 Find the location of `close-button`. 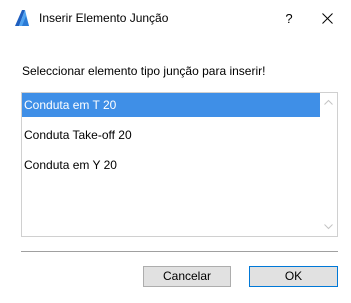

close-button is located at coordinates (327, 19).